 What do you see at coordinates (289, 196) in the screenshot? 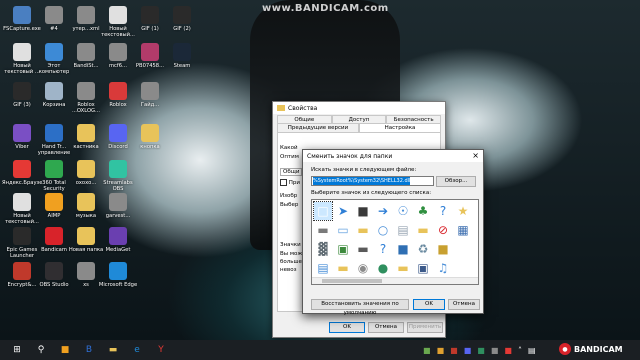
I see `panel-text-5: Изобр` at bounding box center [289, 196].